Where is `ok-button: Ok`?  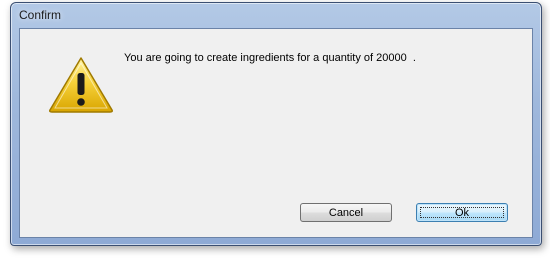
ok-button: Ok is located at coordinates (462, 212).